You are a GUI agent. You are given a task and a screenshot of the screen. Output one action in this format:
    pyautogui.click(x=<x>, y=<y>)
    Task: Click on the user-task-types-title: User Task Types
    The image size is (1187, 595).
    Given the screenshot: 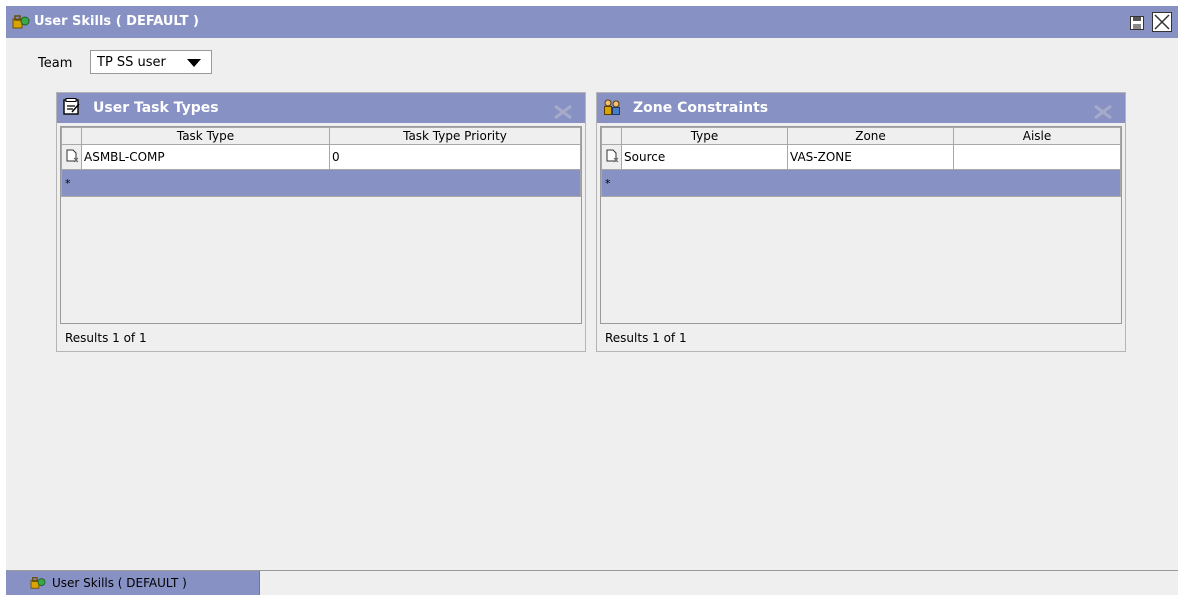 What is the action you would take?
    pyautogui.click(x=156, y=108)
    